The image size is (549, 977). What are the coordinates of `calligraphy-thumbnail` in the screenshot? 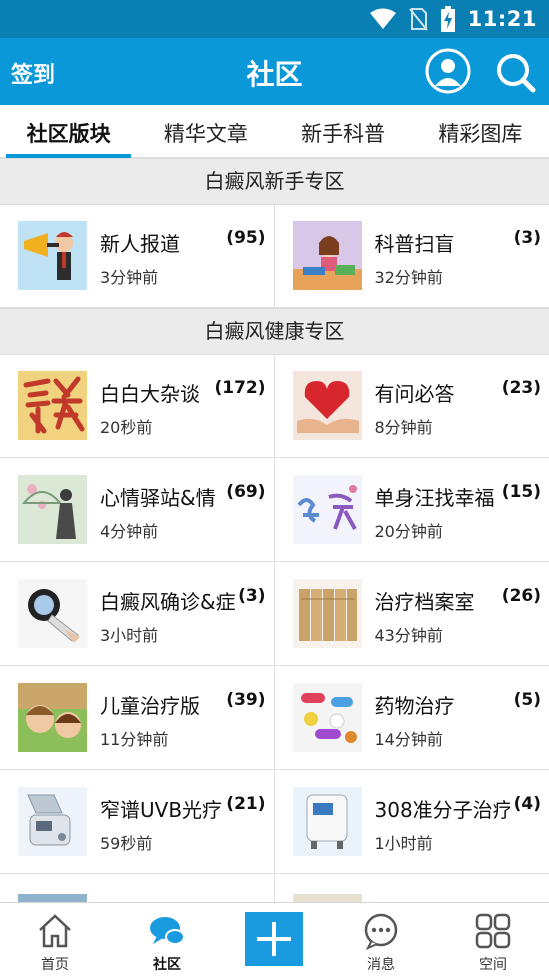 It's located at (52, 405).